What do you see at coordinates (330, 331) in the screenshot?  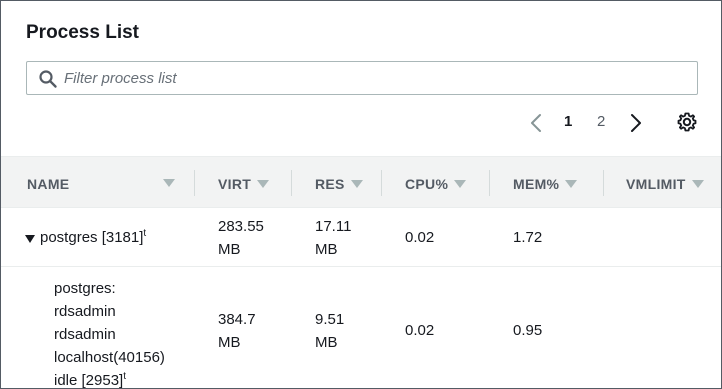 I see `res-cell: 9.51 MB` at bounding box center [330, 331].